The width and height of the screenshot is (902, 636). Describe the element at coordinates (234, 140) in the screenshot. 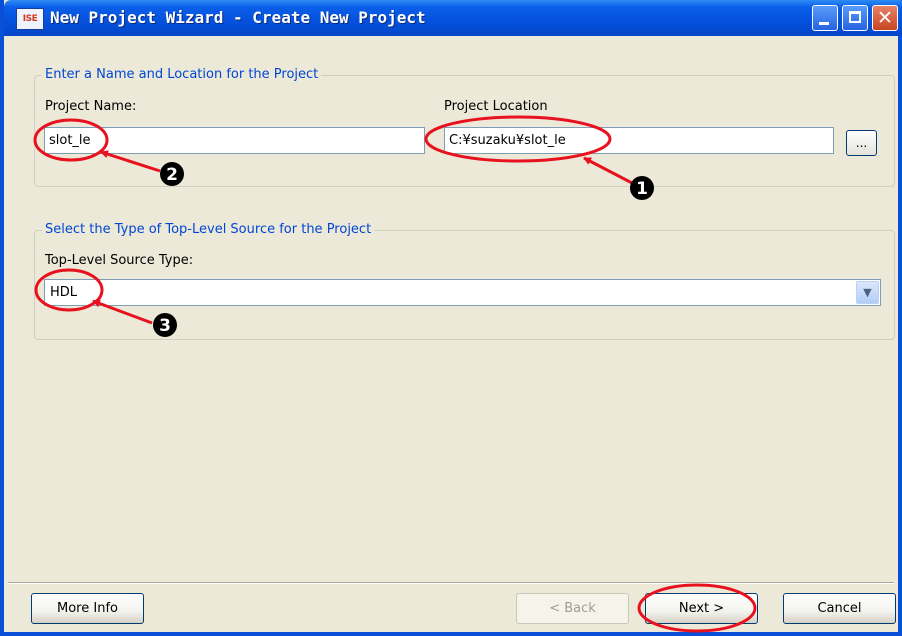

I see `project-name-input: slot_le` at that location.